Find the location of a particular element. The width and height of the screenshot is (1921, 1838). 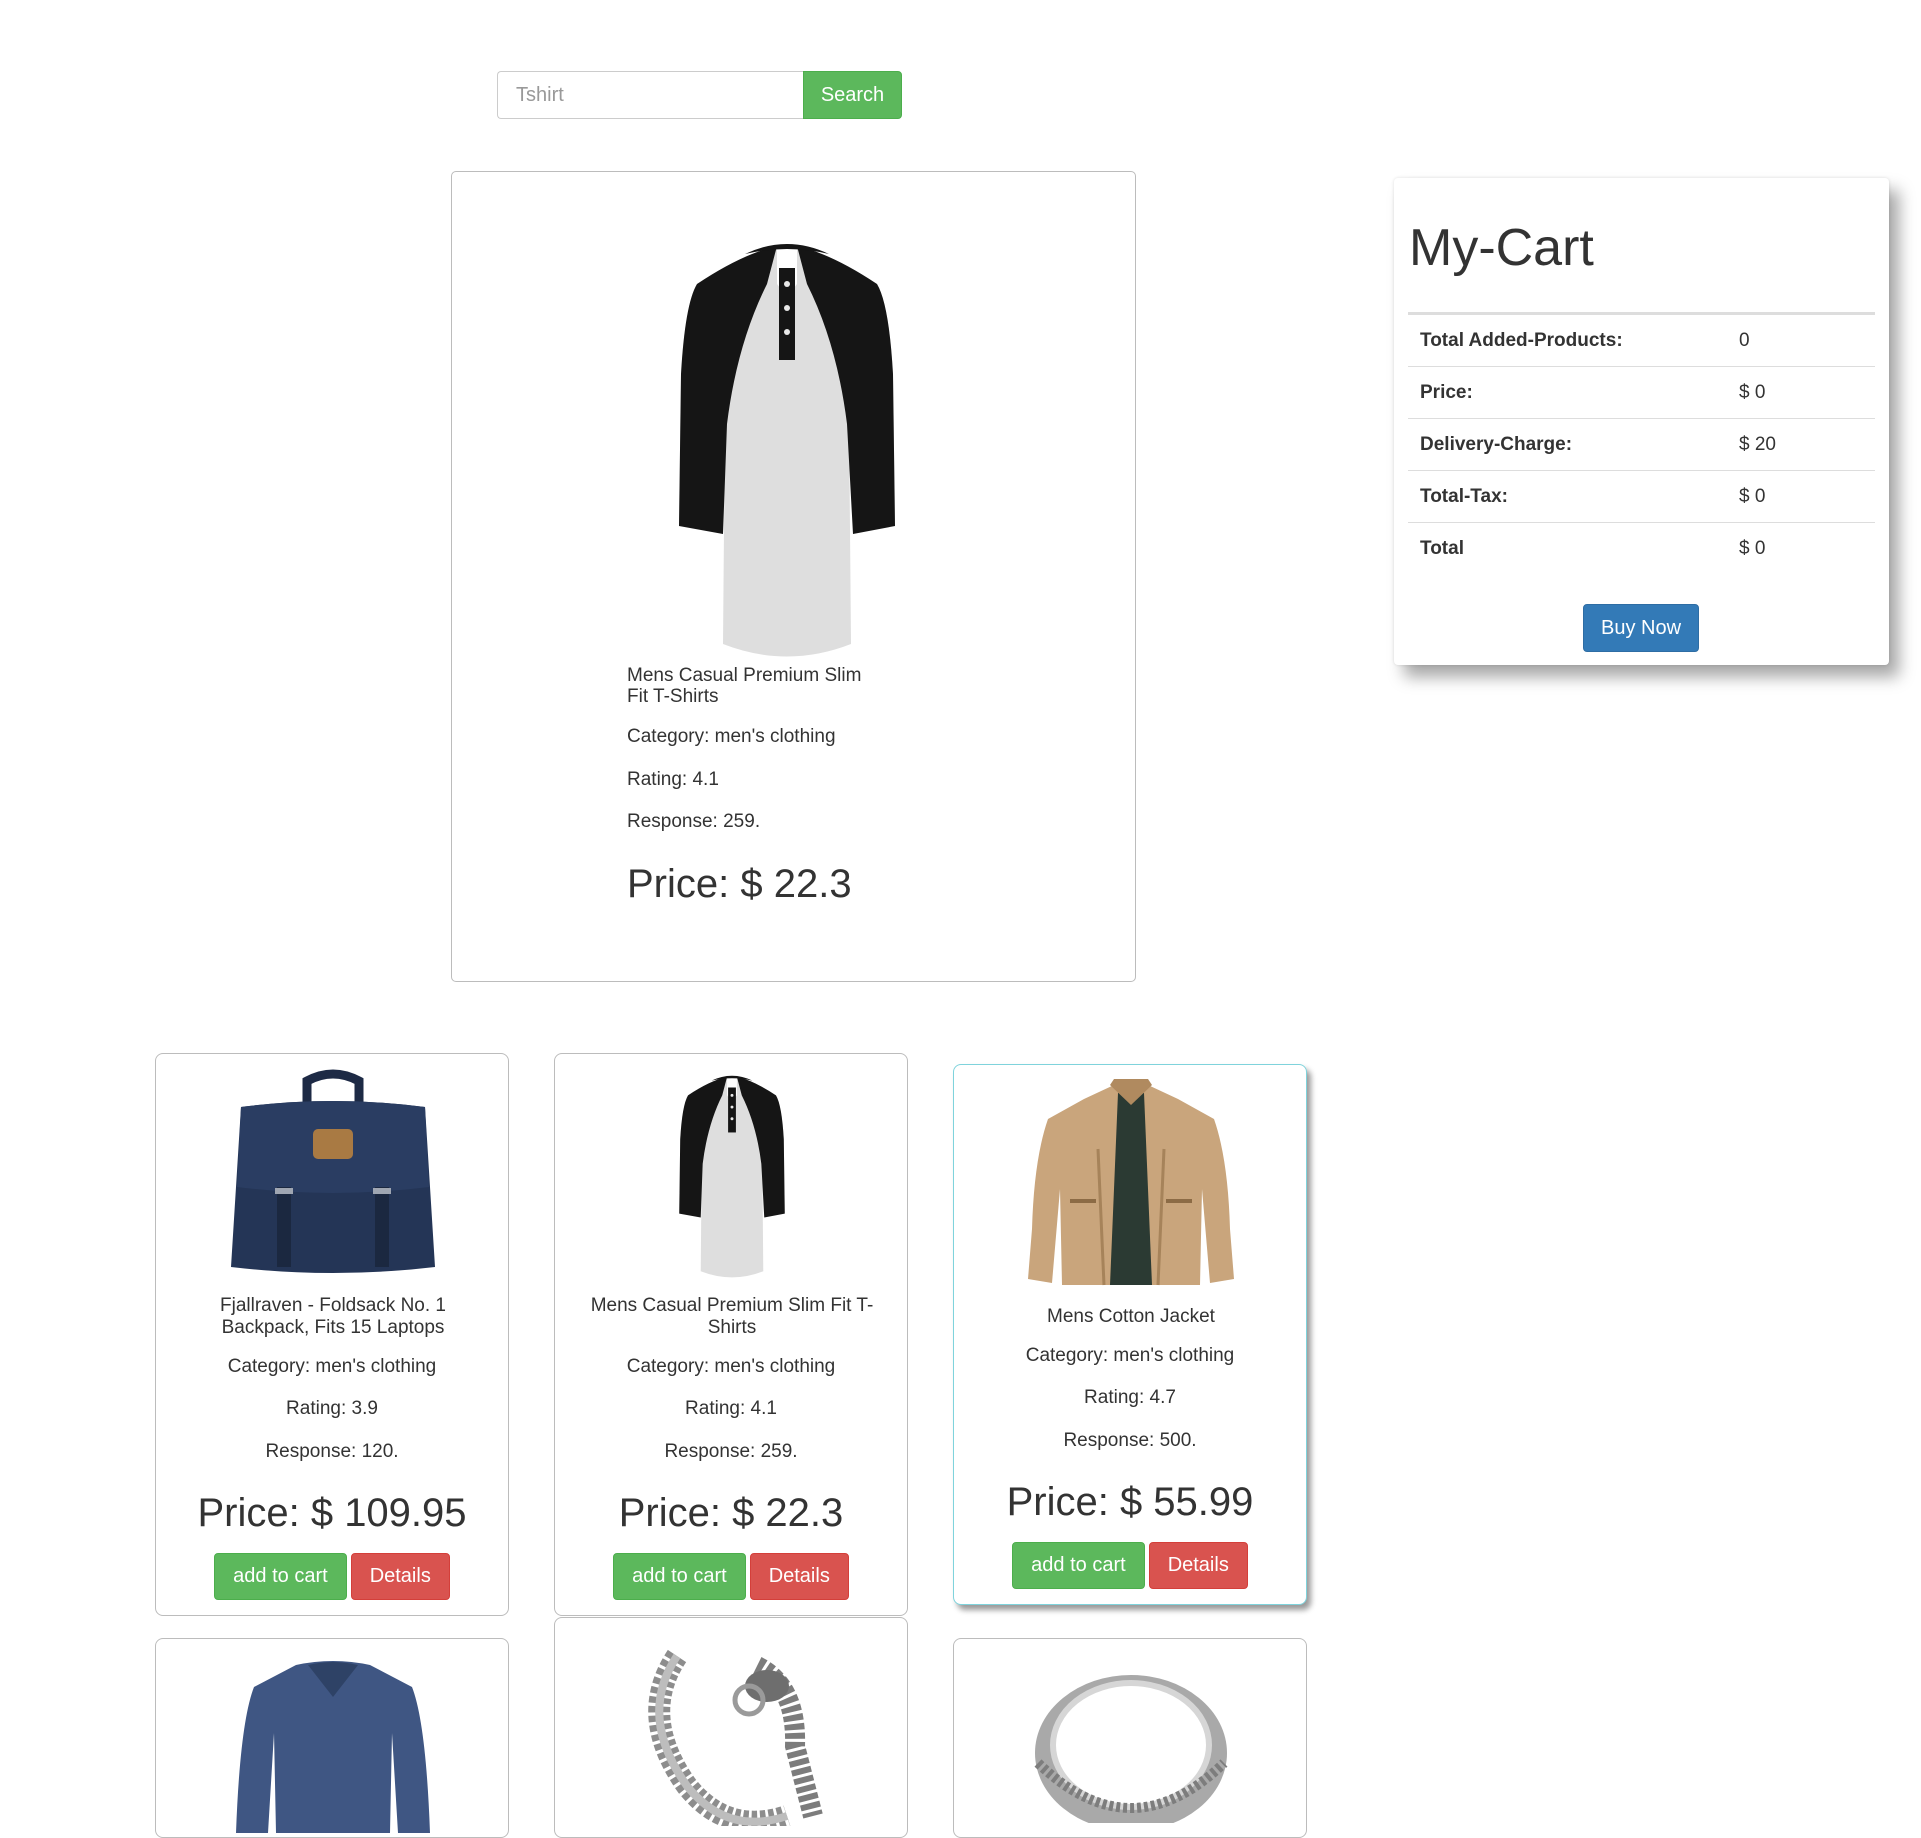

featured-product-price: Price: $ 22.3 is located at coordinates (739, 884).